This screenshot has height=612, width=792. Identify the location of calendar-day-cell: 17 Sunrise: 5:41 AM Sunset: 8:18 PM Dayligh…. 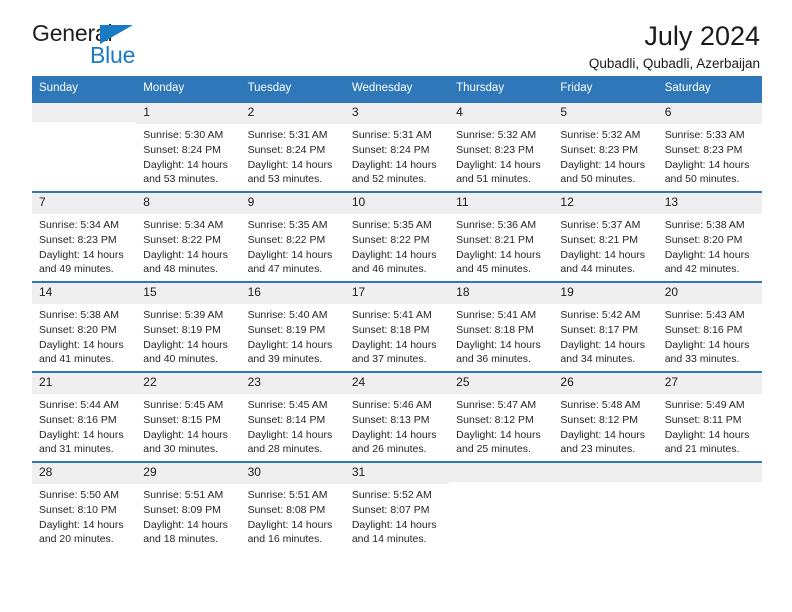
(397, 326).